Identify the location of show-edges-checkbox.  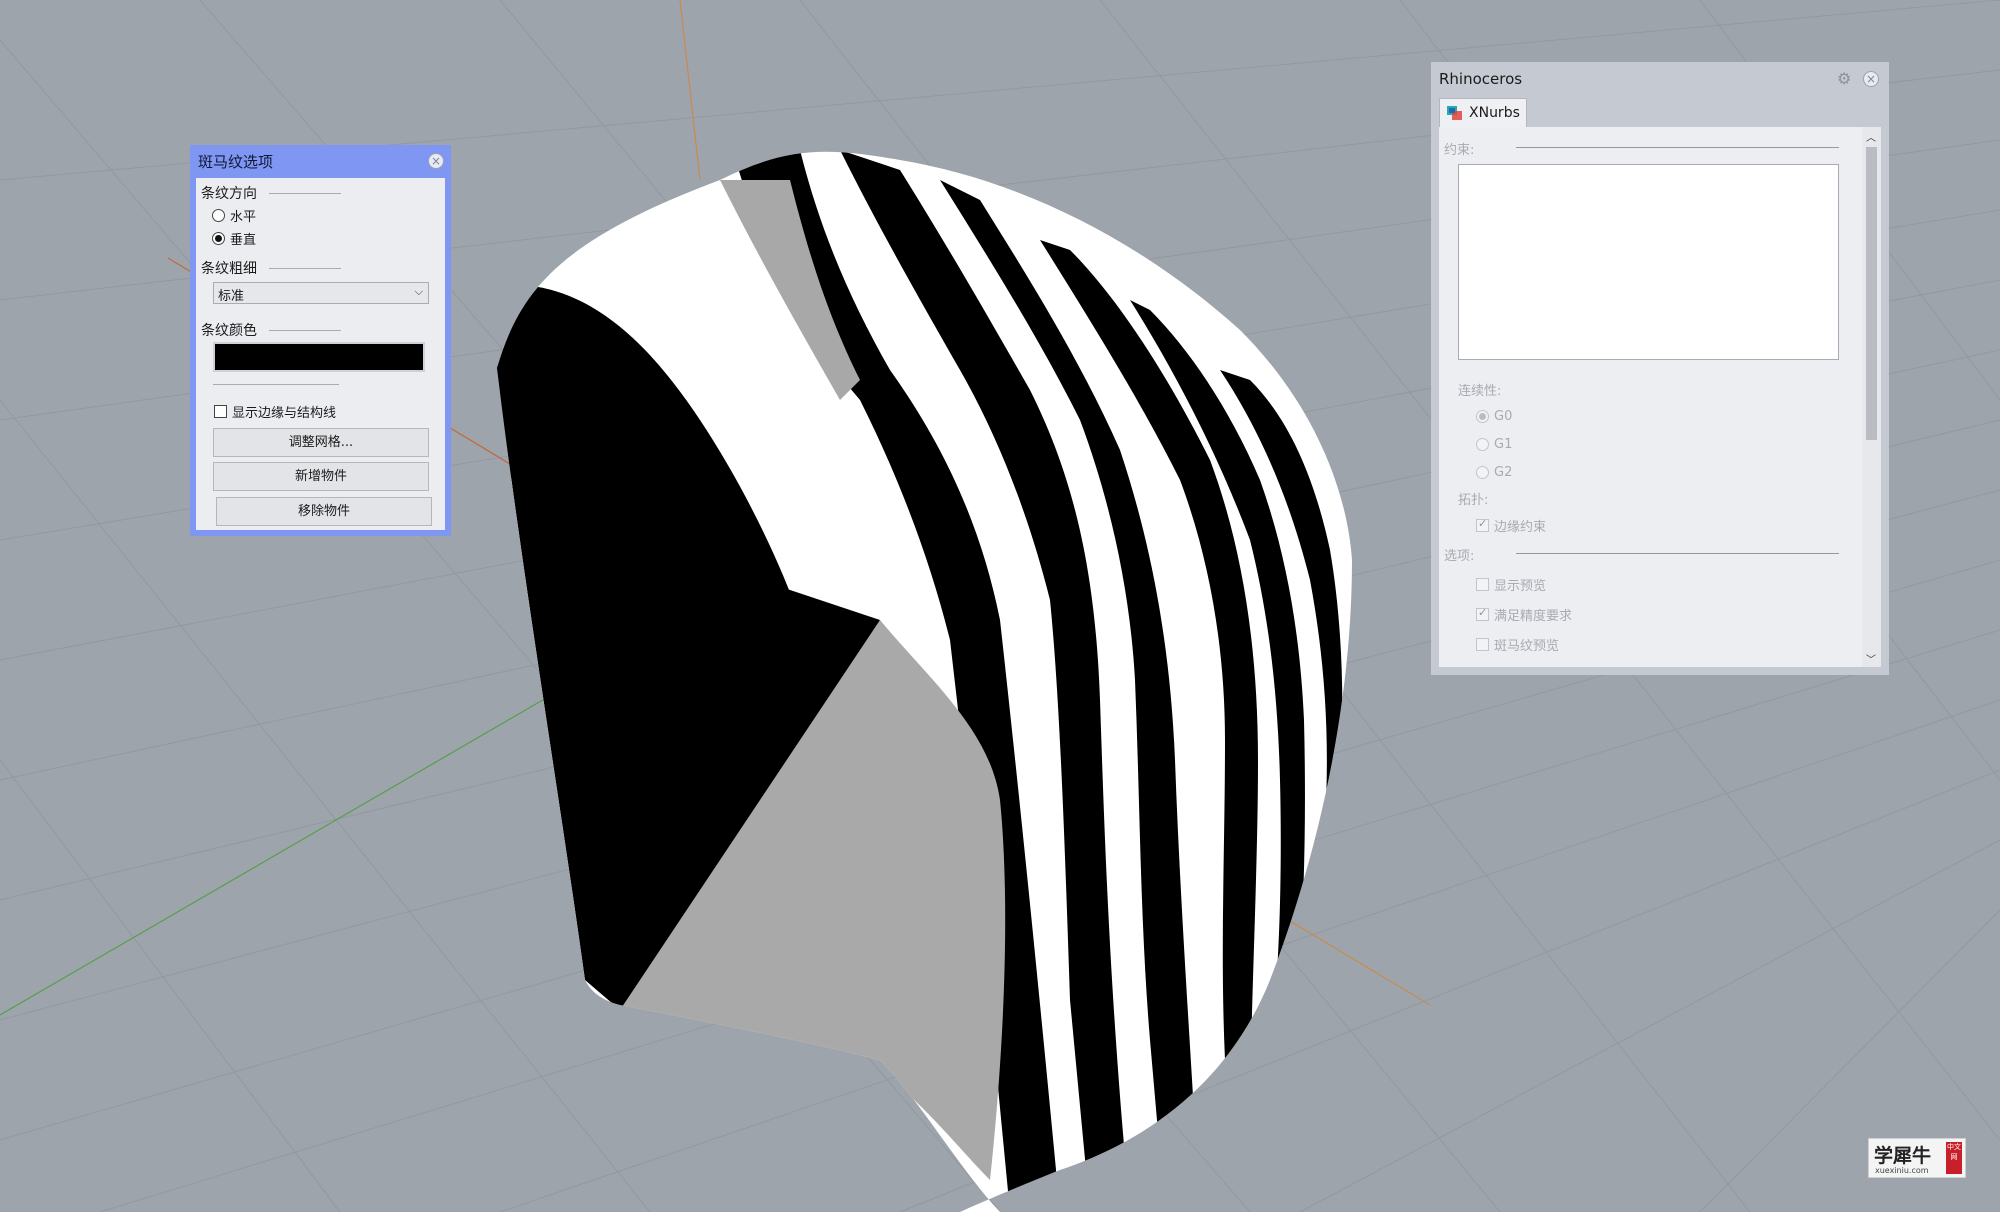
(220, 411).